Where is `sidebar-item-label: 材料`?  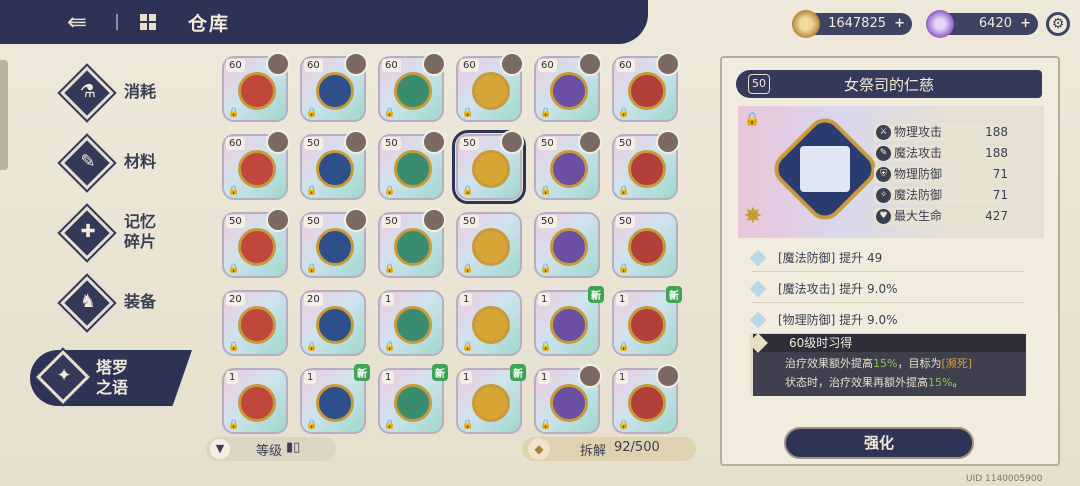
sidebar-item-label: 材料 is located at coordinates (140, 161).